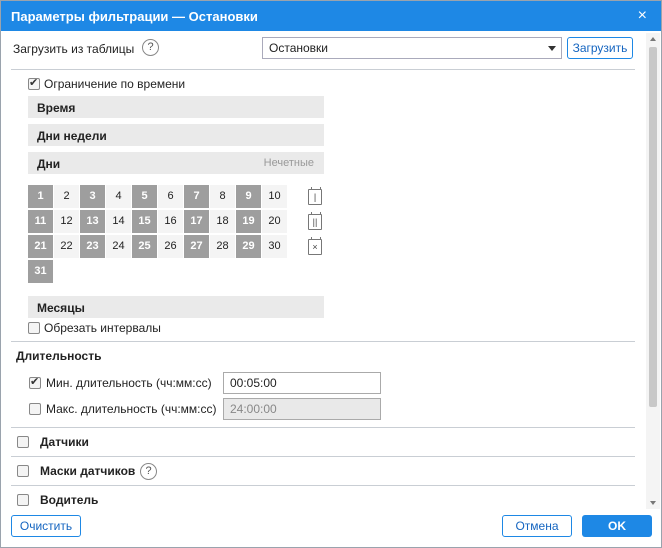 Image resolution: width=662 pixels, height=548 pixels. What do you see at coordinates (92, 221) in the screenshot?
I see `day-cell: 13` at bounding box center [92, 221].